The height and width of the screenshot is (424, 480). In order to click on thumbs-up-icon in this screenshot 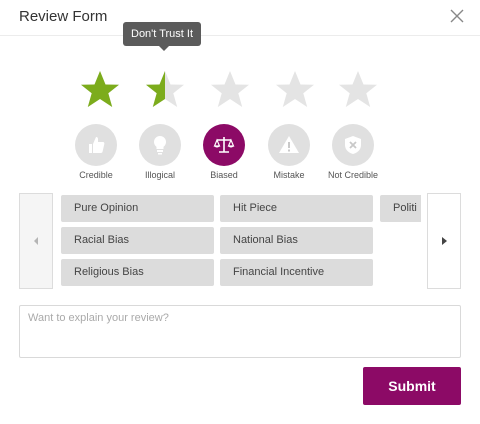, I will do `click(96, 145)`.